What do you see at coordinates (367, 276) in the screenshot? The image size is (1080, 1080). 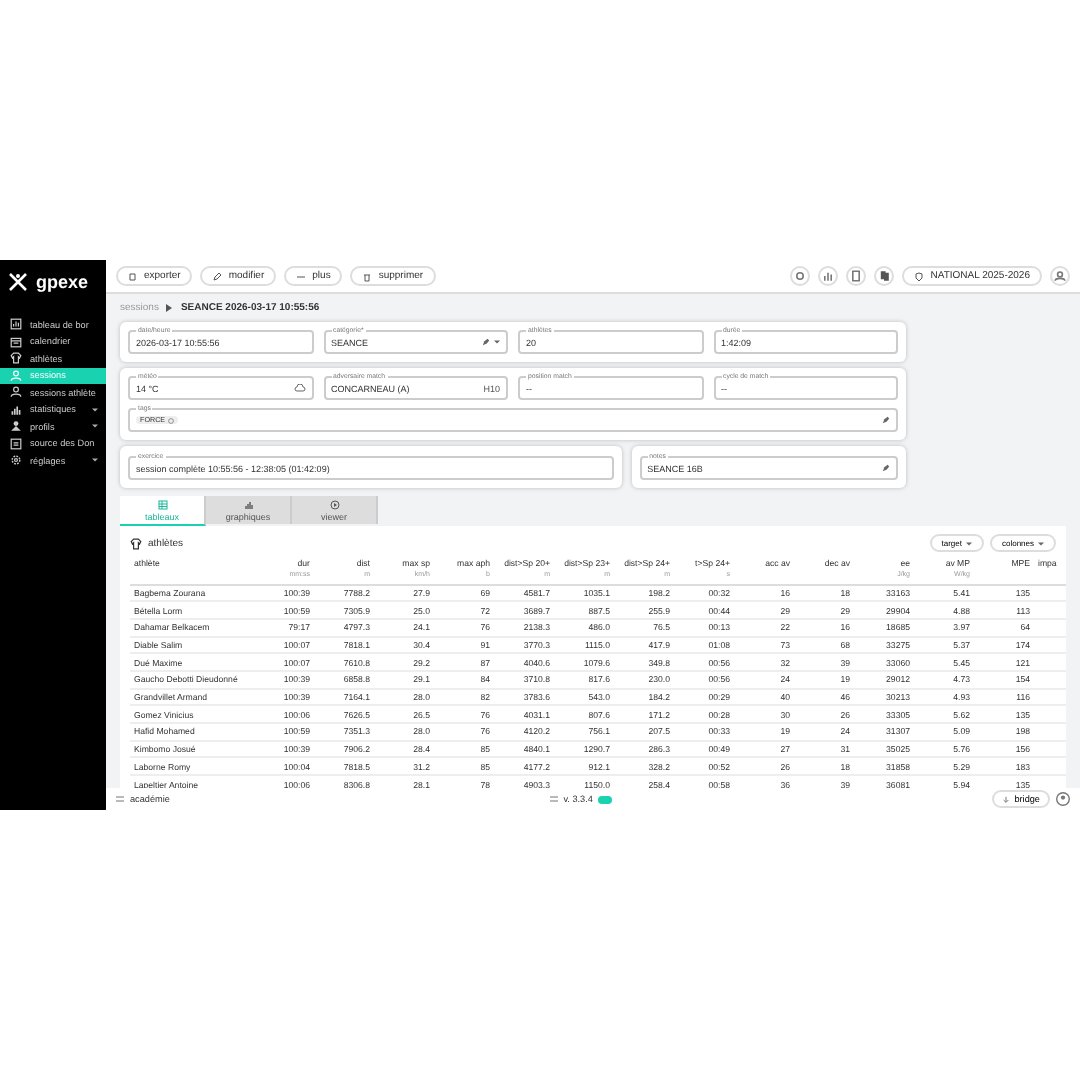 I see `trash-icon` at bounding box center [367, 276].